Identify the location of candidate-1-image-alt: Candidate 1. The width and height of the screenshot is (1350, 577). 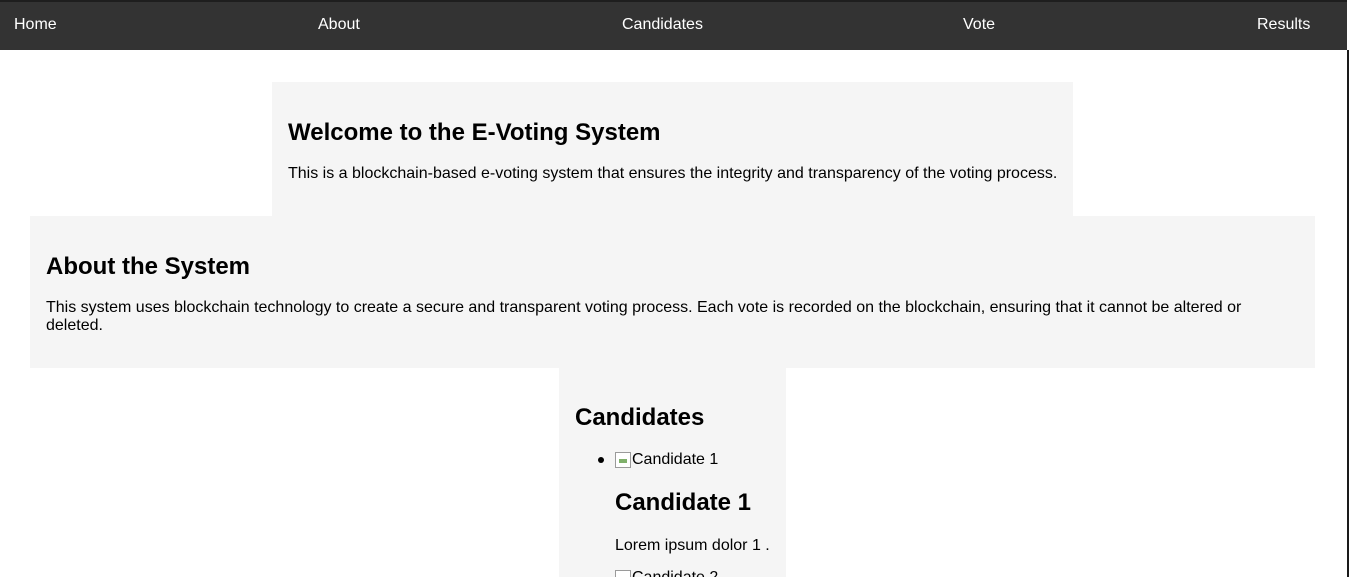
(675, 459).